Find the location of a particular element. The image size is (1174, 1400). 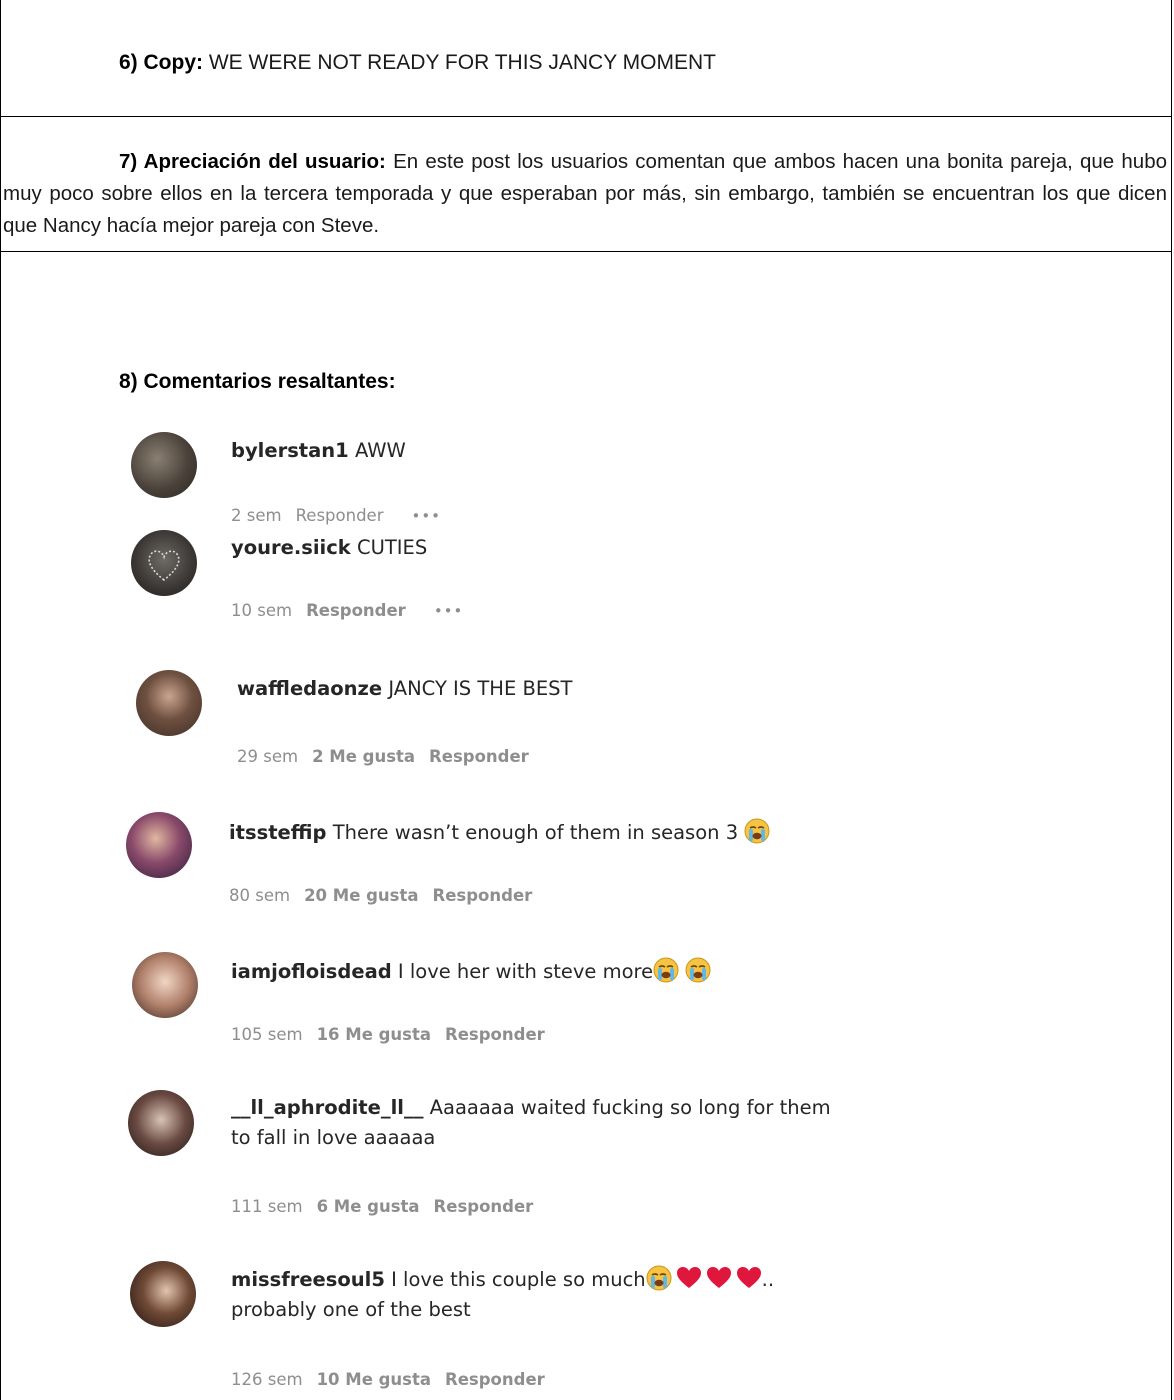

comment-message: I love her with steve more is located at coordinates (525, 971).